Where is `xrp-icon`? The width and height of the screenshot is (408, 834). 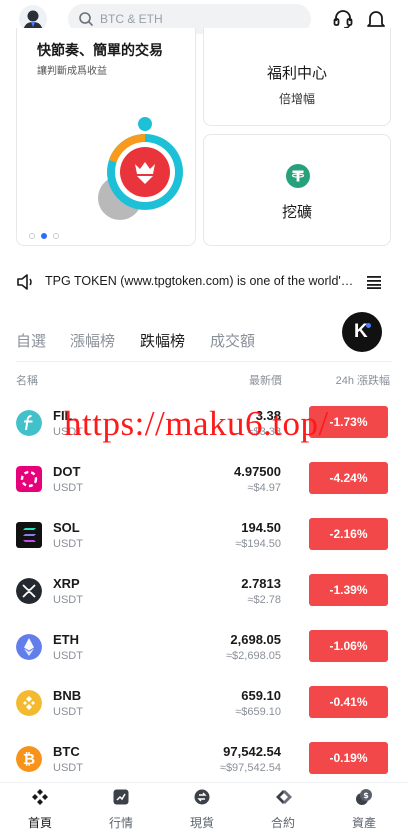
xrp-icon is located at coordinates (29, 591).